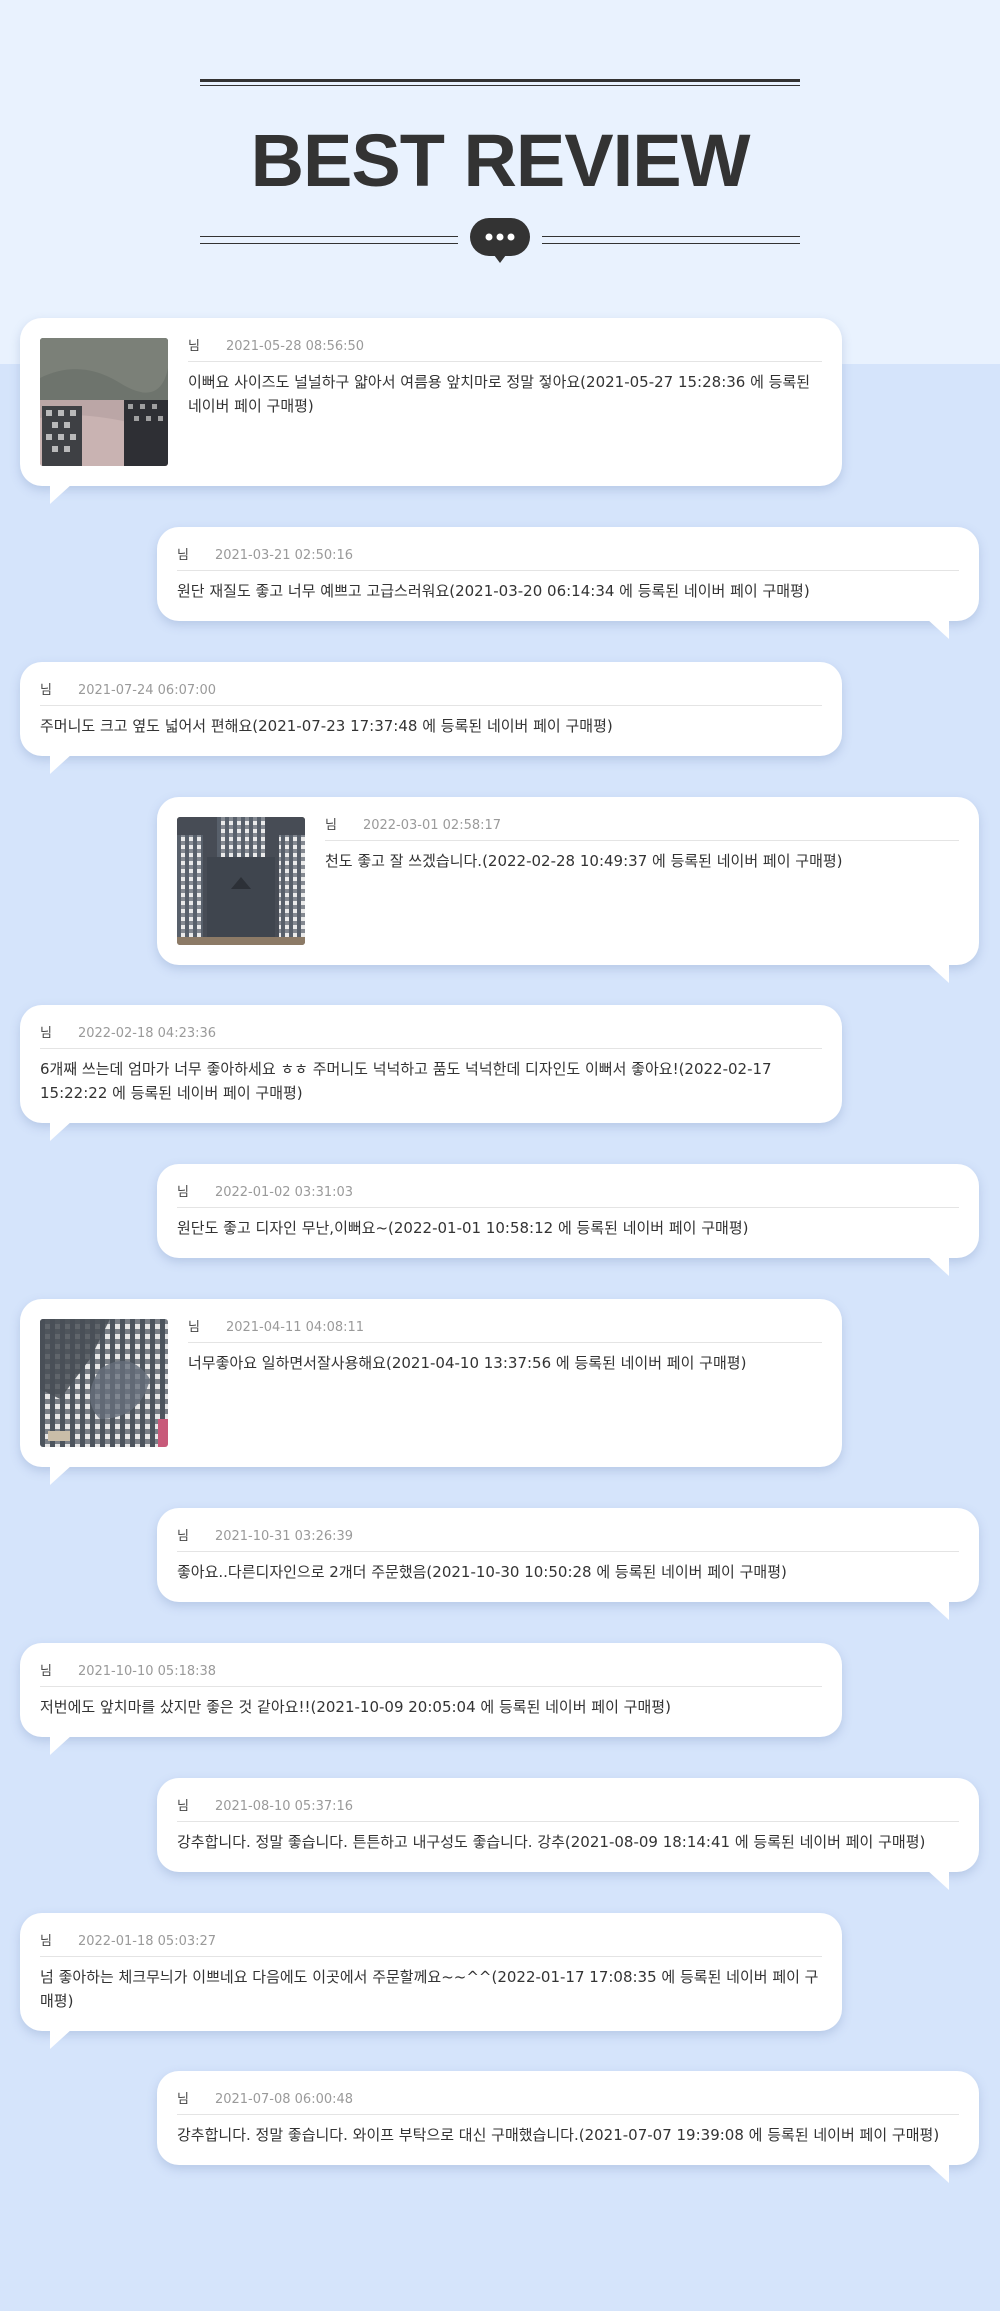  I want to click on review-meta: 님 2022-01-02 03:31:03, so click(568, 1193).